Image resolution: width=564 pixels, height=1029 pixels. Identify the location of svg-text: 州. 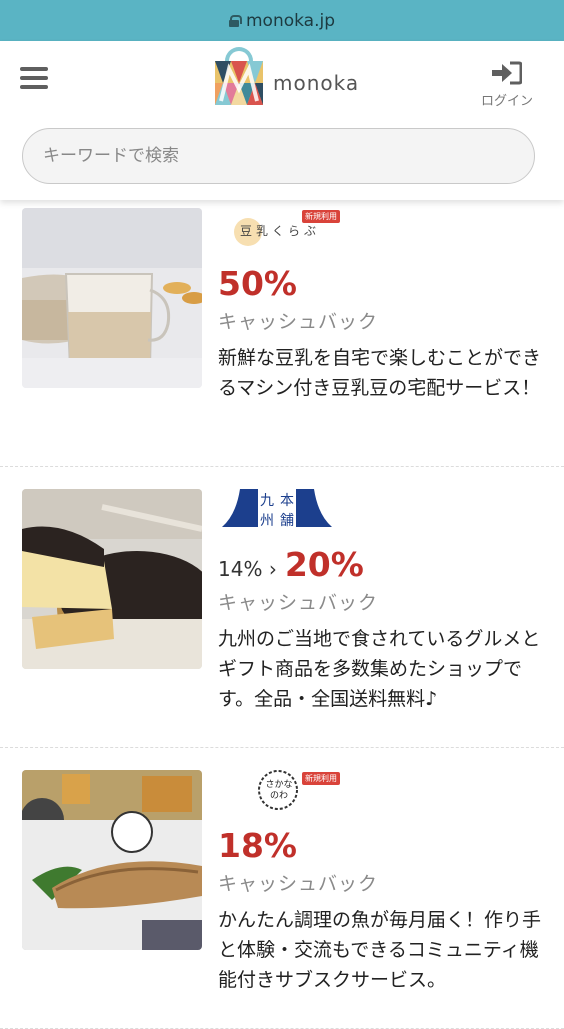
(267, 521).